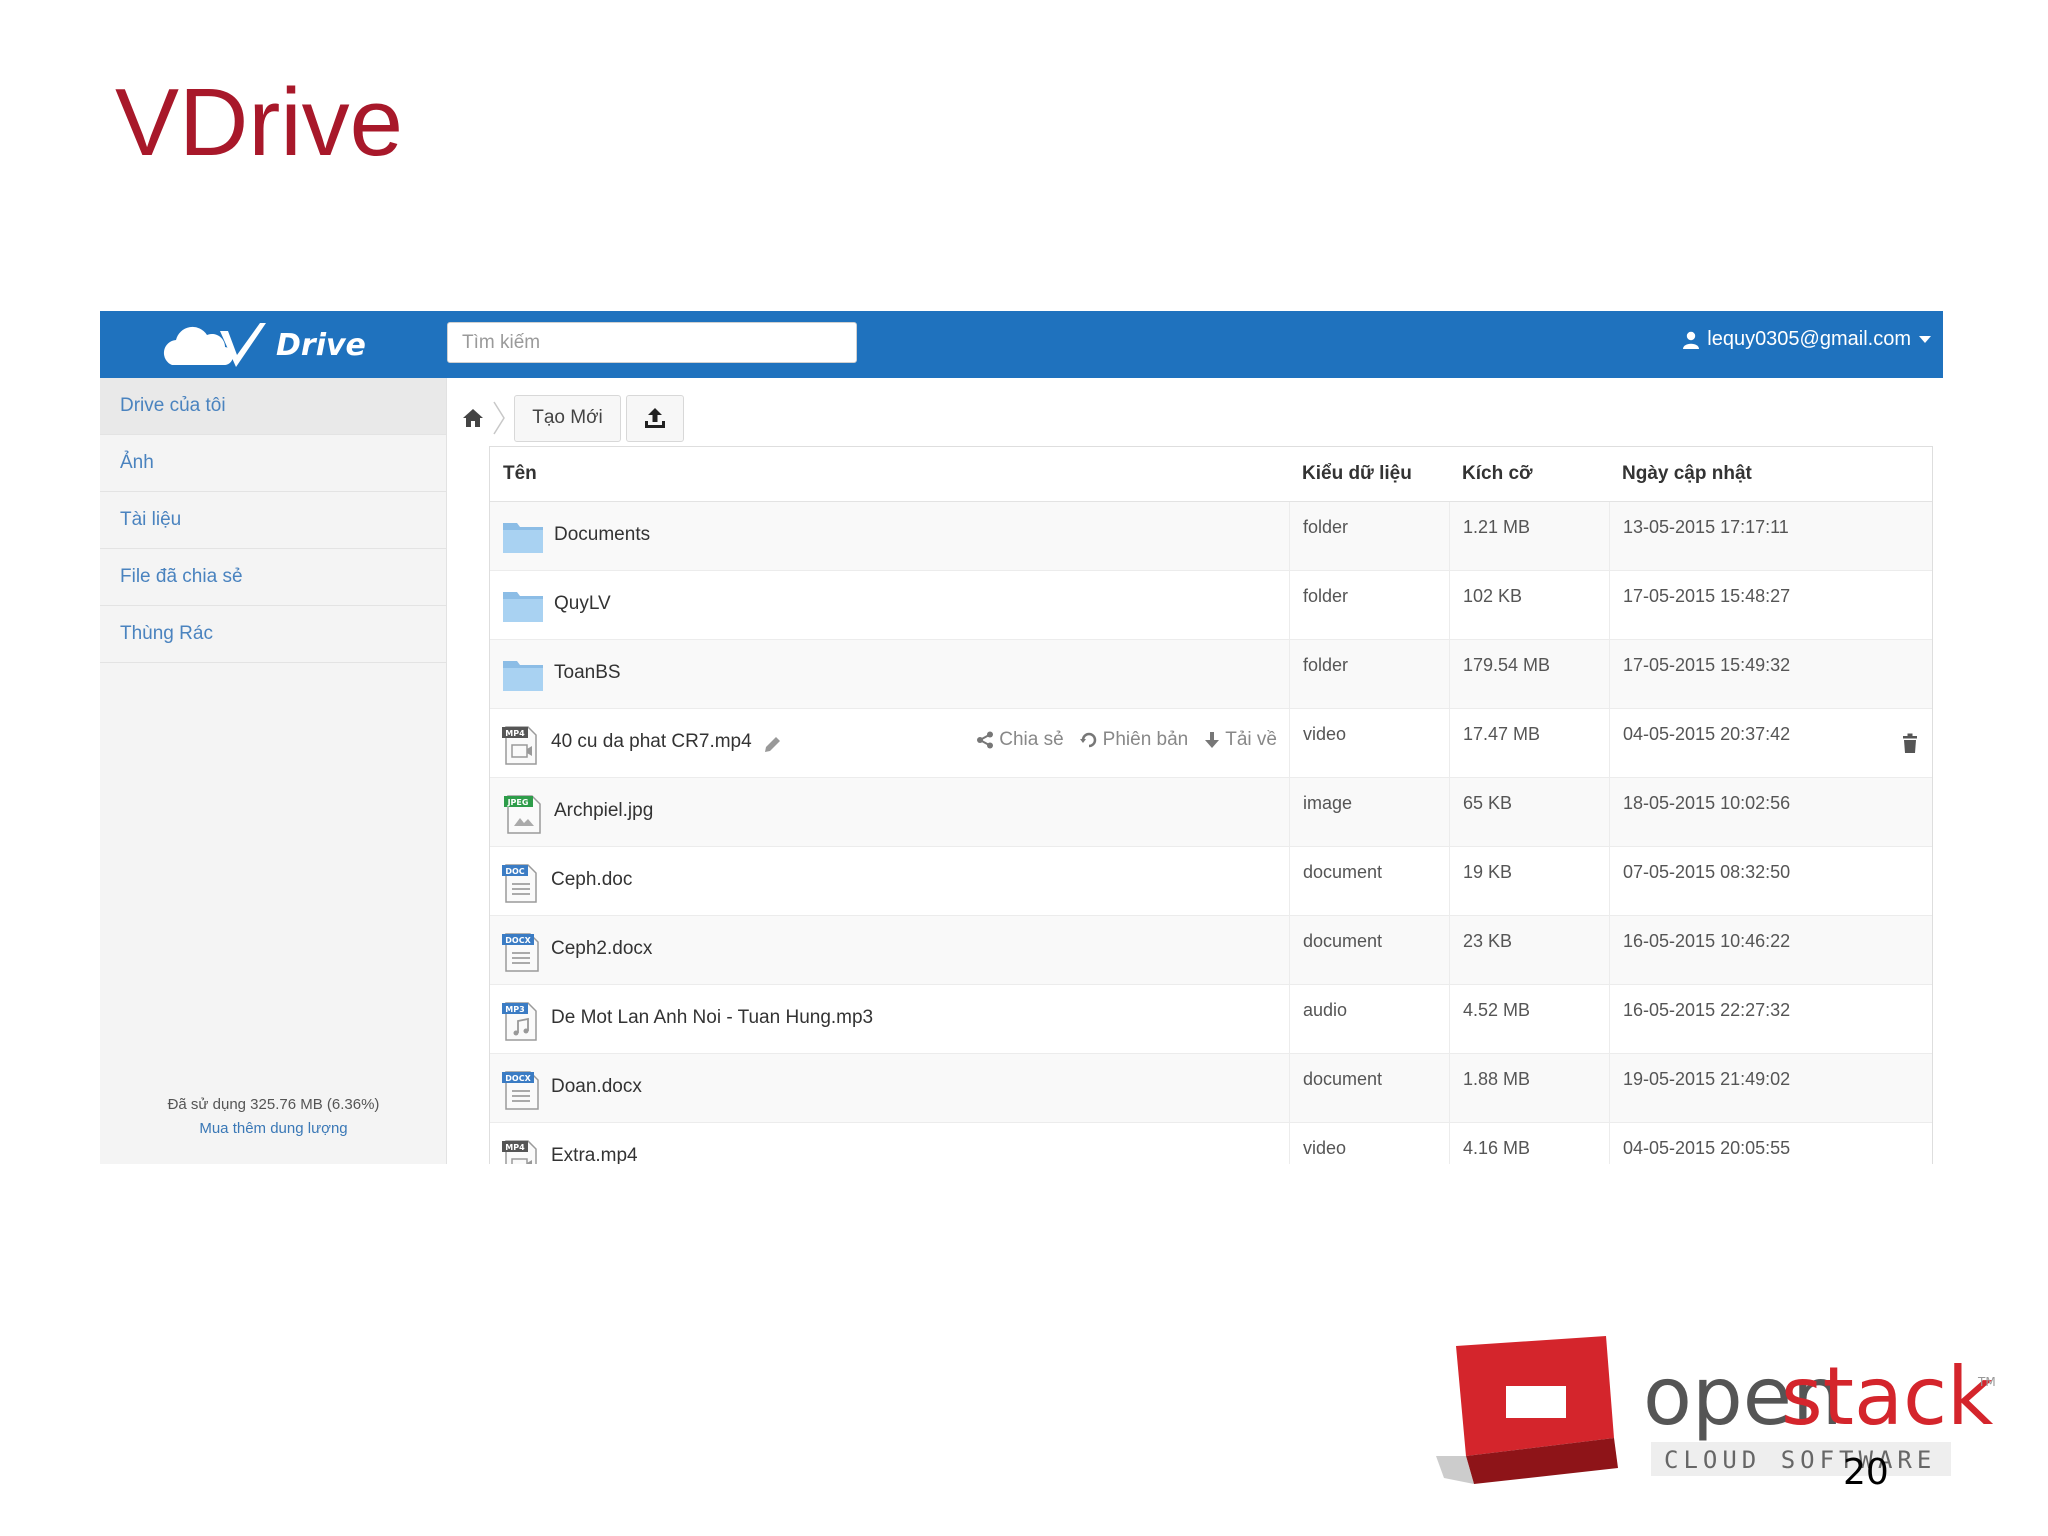 This screenshot has height=1536, width=2048. I want to click on openstack-cube-icon, so click(1527, 1410).